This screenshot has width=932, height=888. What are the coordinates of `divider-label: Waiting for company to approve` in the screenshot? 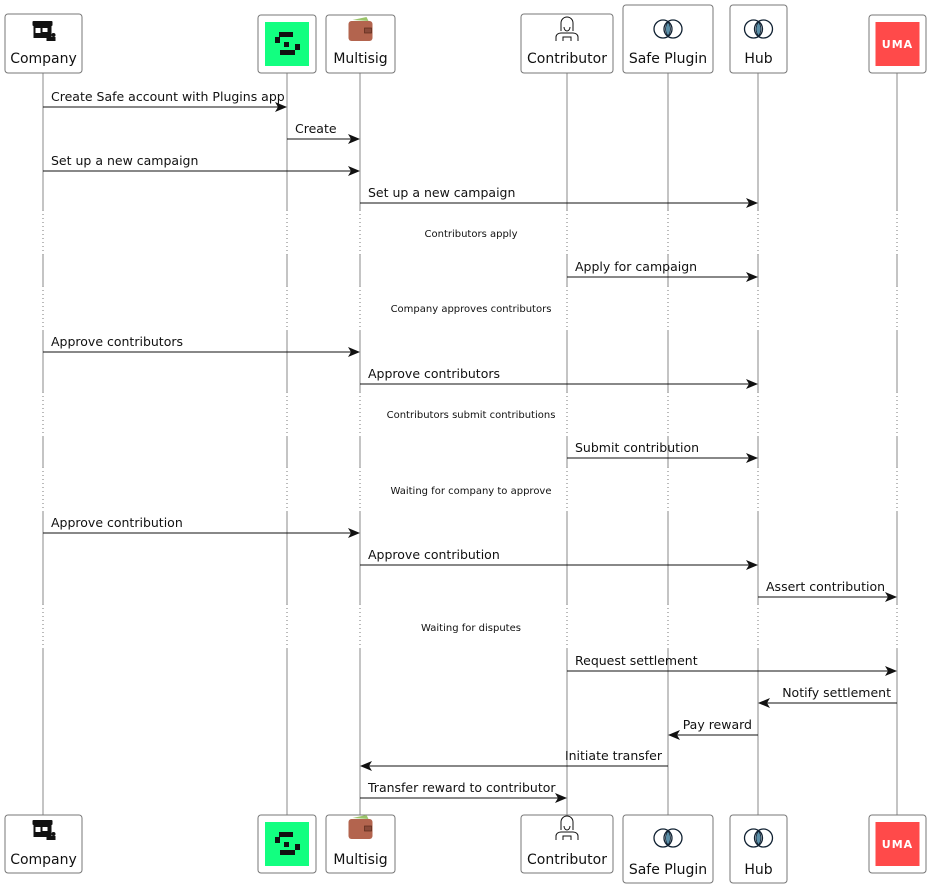 It's located at (470, 491).